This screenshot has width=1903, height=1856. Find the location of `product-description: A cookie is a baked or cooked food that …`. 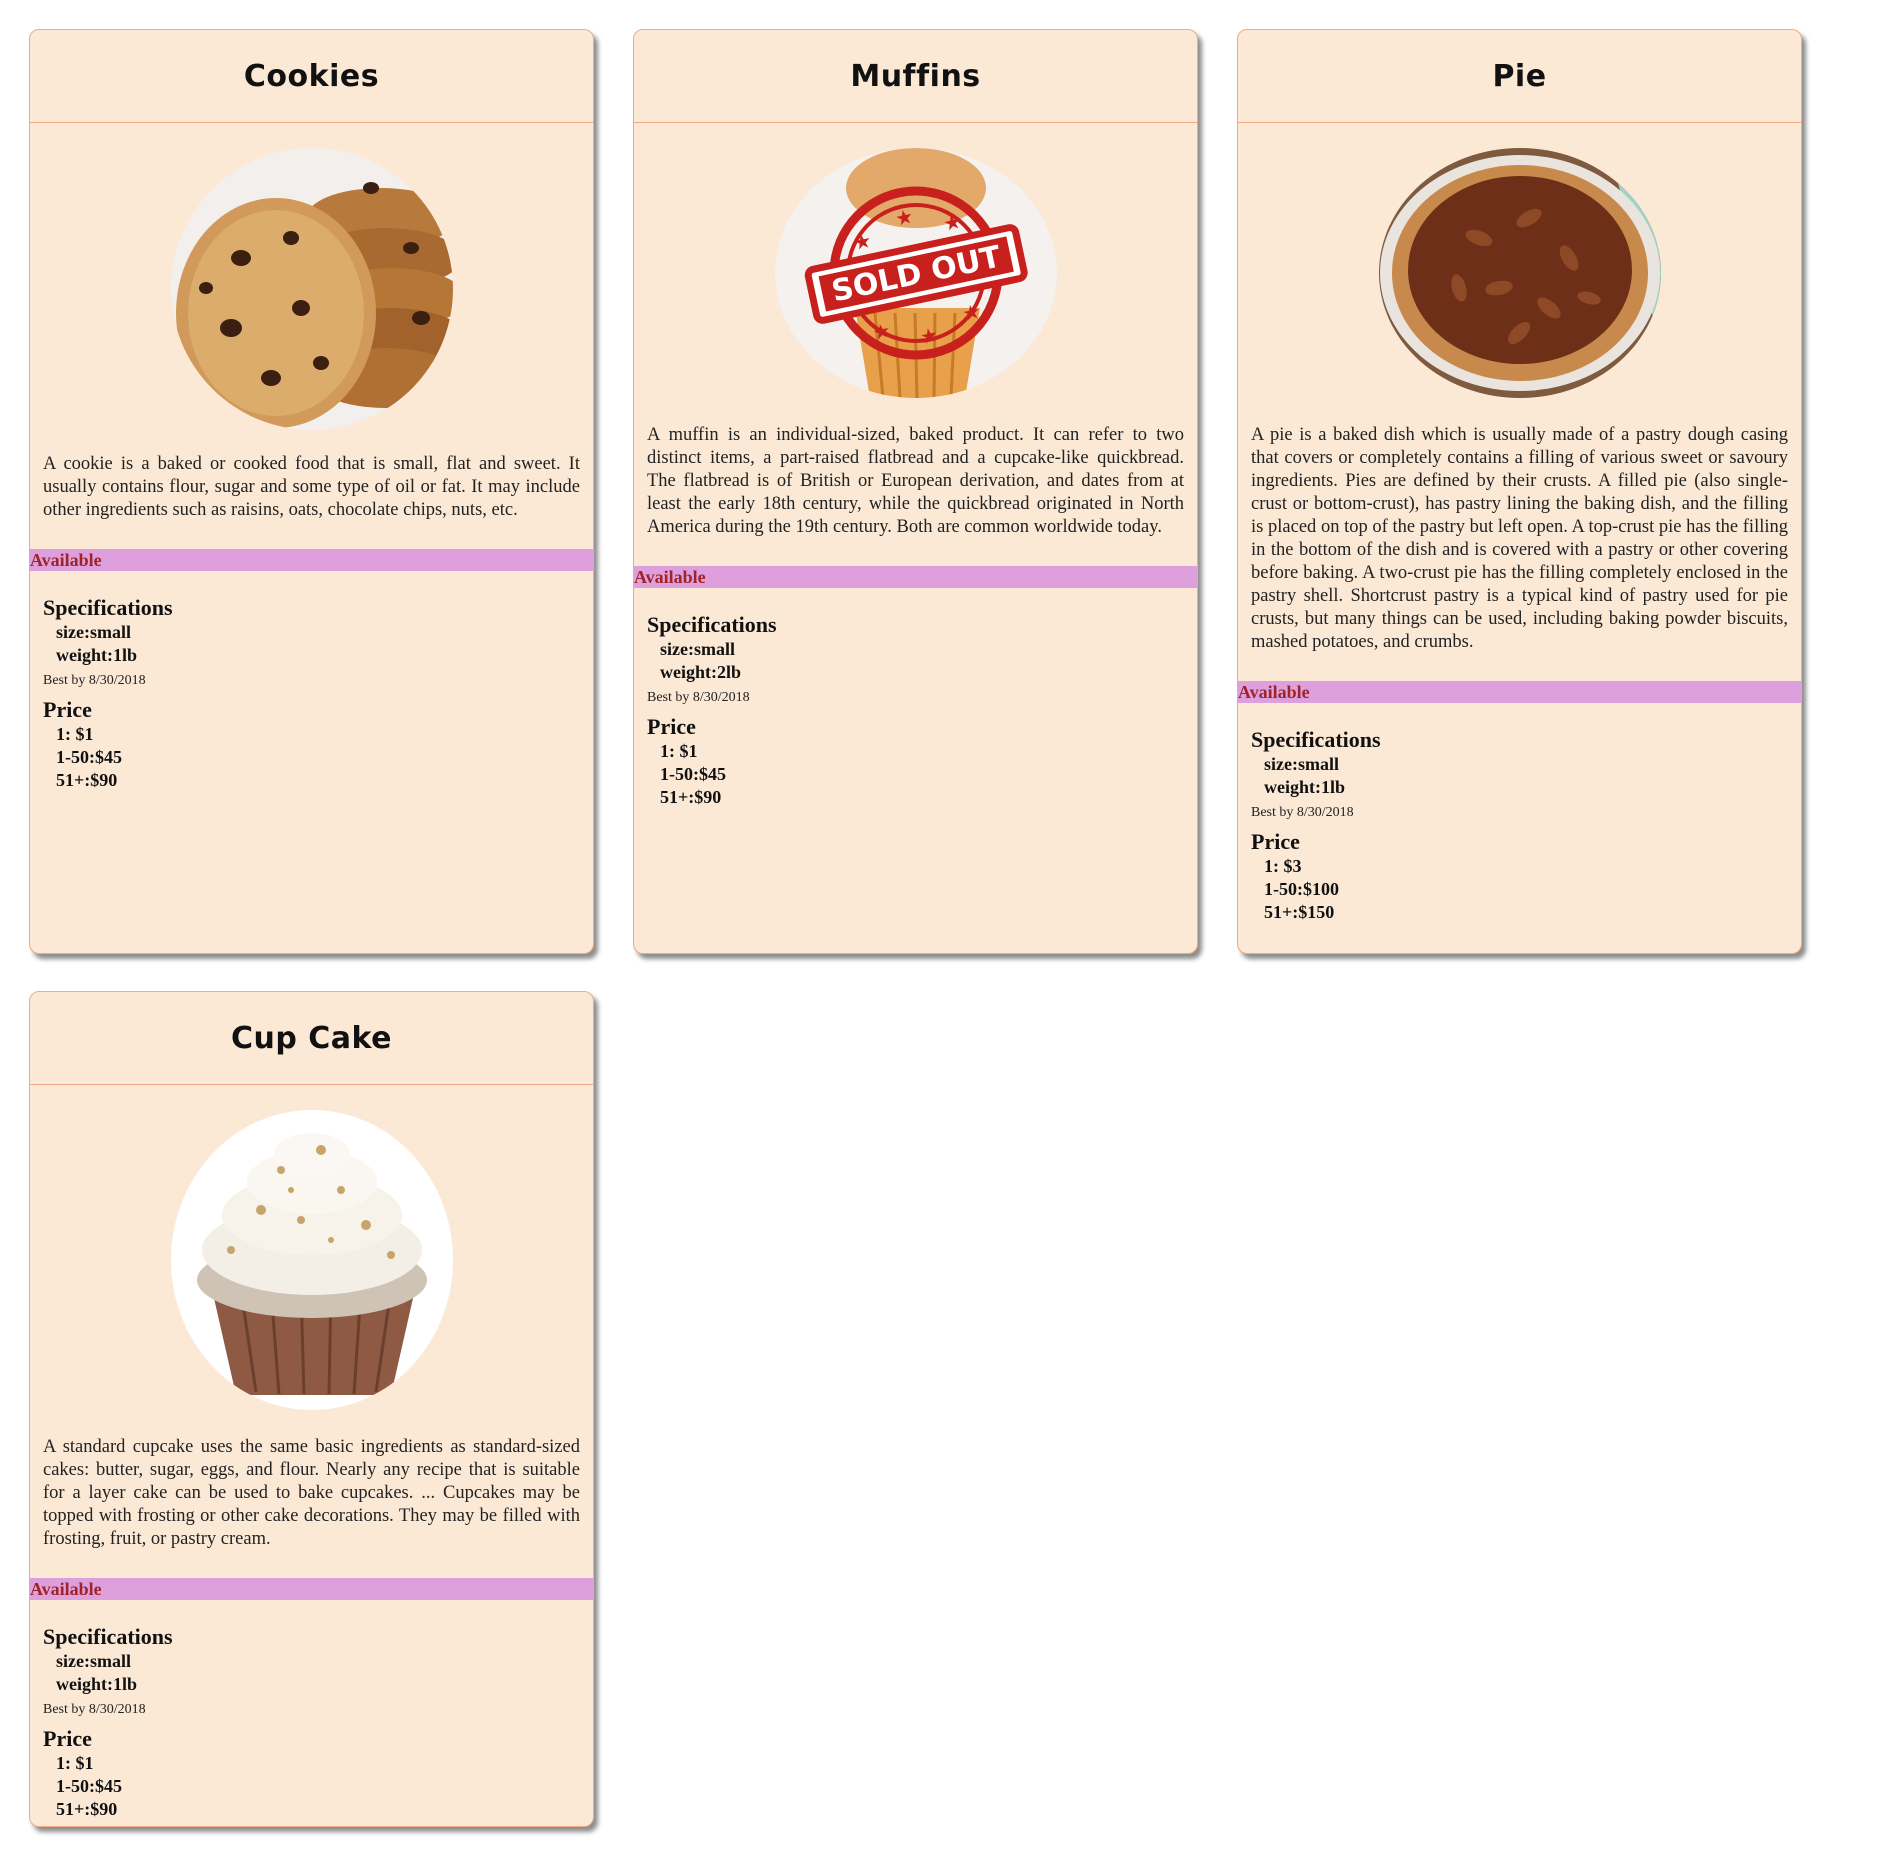

product-description: A cookie is a baked or cooked food that … is located at coordinates (311, 487).